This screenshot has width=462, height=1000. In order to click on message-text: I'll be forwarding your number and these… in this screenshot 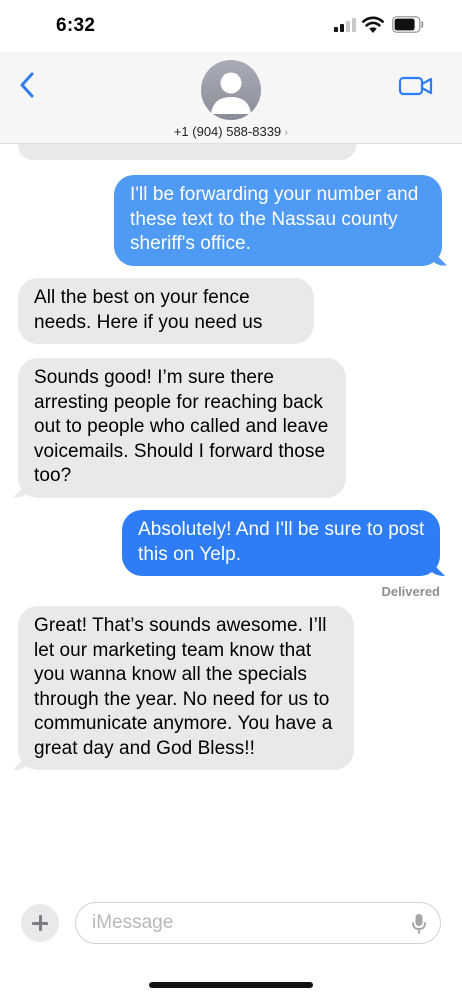, I will do `click(274, 219)`.